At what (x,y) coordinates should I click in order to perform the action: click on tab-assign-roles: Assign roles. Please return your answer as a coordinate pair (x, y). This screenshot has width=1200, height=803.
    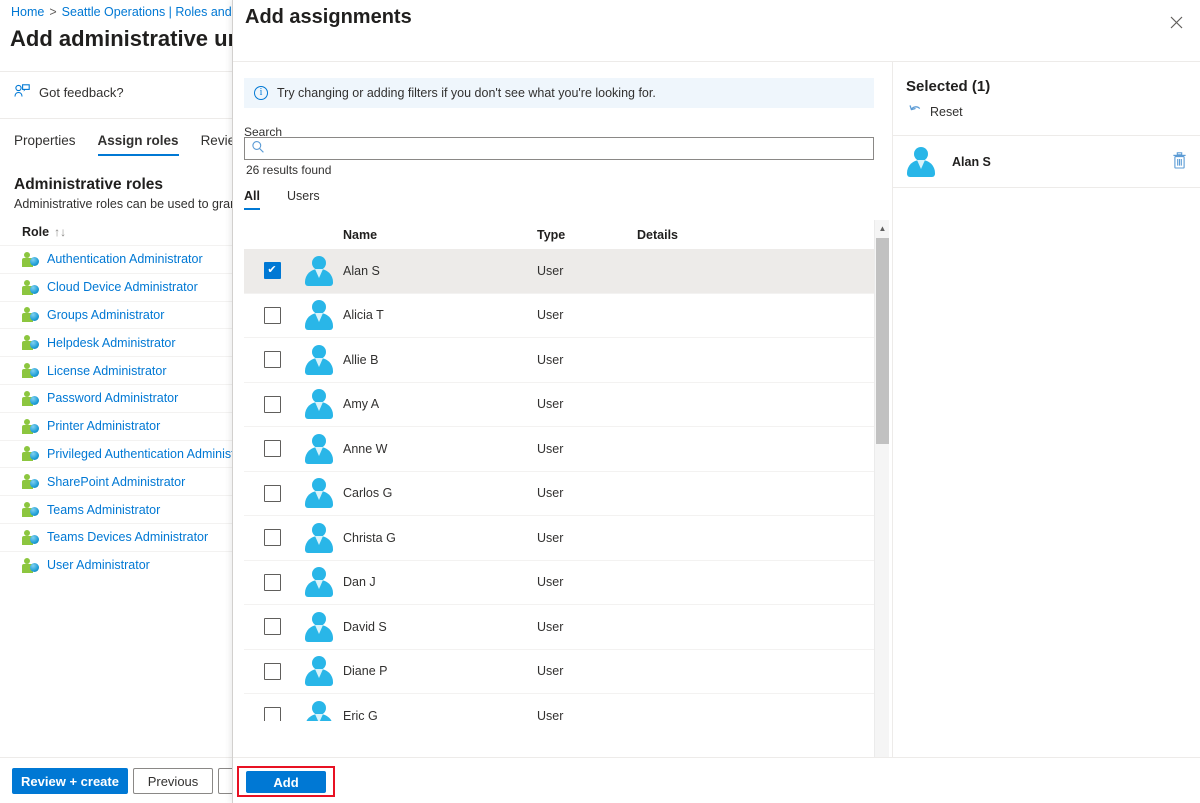
    Looking at the image, I should click on (138, 144).